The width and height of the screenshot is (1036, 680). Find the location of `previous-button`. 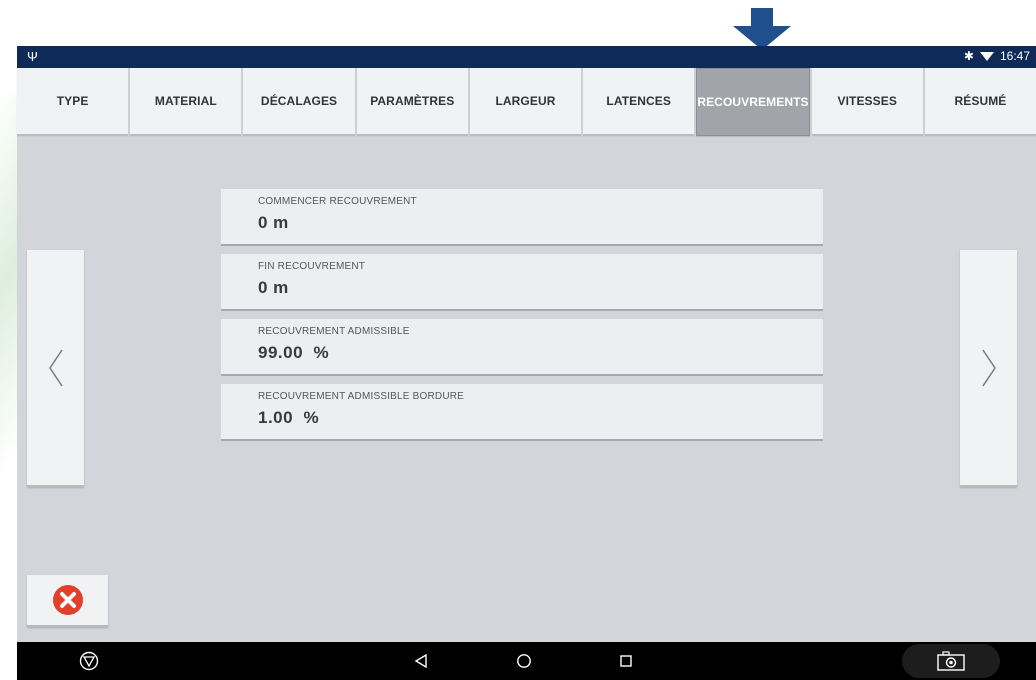

previous-button is located at coordinates (55, 368).